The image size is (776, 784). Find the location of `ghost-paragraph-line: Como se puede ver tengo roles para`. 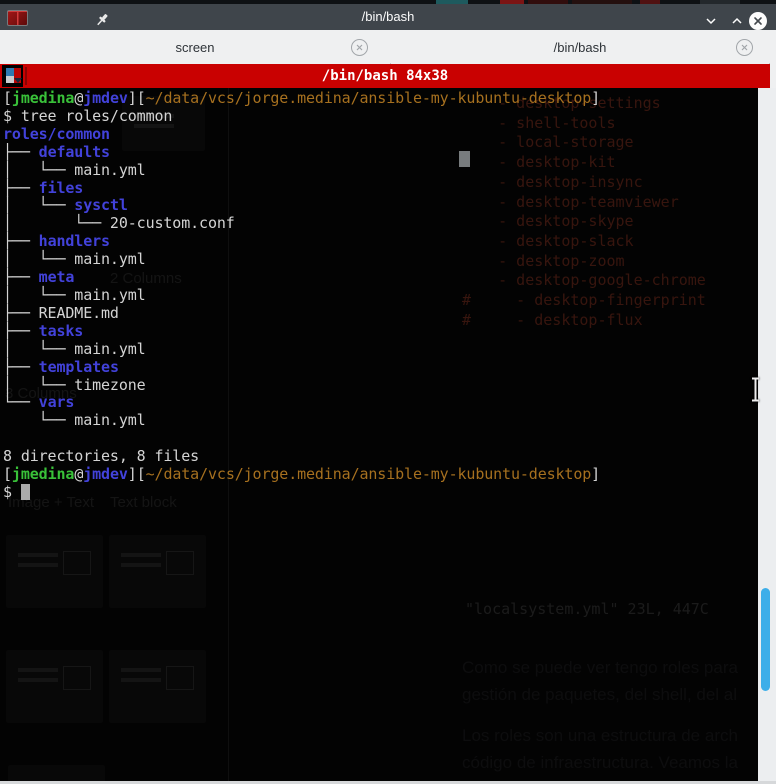

ghost-paragraph-line: Como se puede ver tengo roles para is located at coordinates (600, 667).